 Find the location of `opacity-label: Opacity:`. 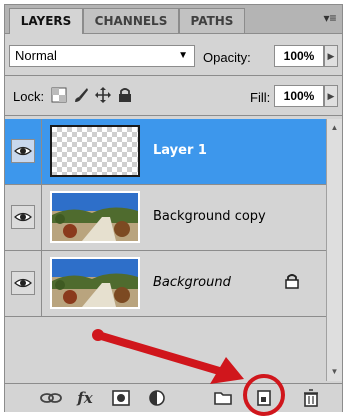

opacity-label: Opacity: is located at coordinates (227, 57).